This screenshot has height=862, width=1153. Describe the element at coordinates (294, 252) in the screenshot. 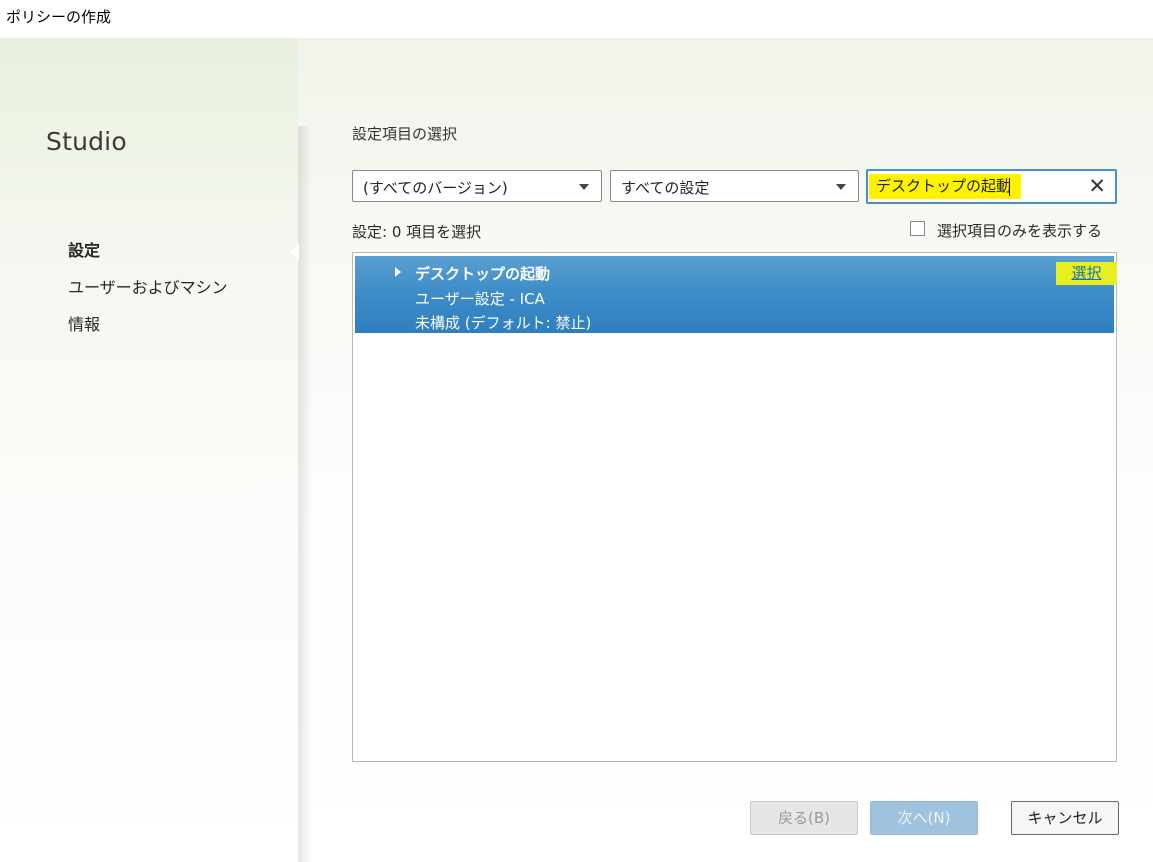

I see `active-step-pointer` at that location.